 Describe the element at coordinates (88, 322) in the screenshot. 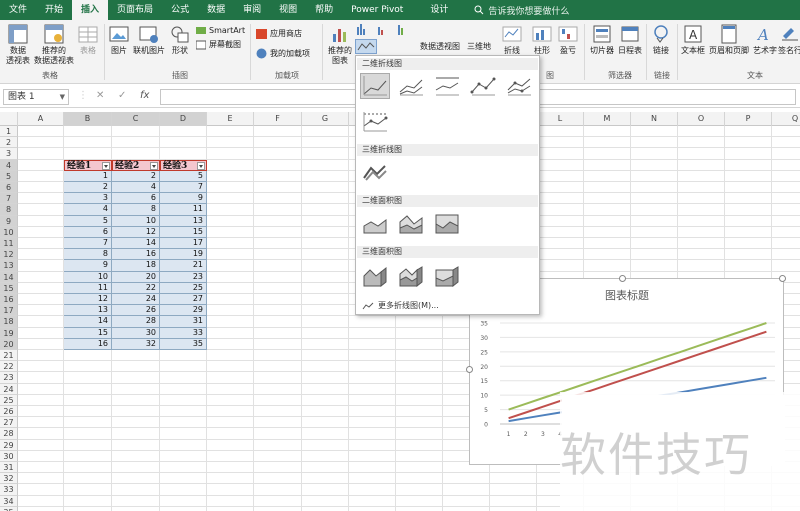

I see `table-cell: 14` at that location.